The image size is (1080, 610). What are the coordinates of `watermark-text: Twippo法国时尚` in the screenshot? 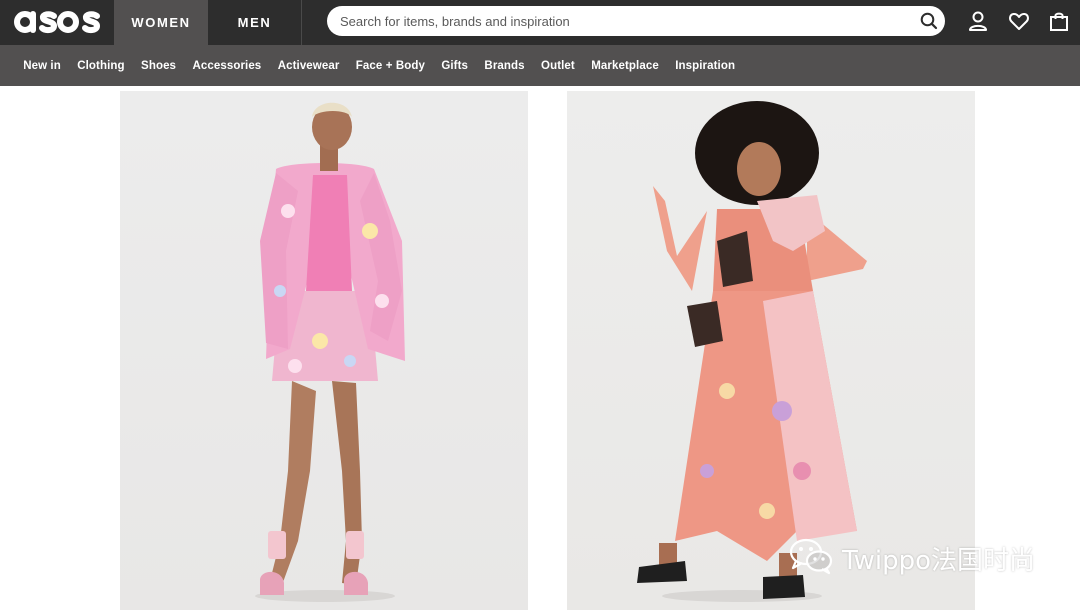 It's located at (938, 560).